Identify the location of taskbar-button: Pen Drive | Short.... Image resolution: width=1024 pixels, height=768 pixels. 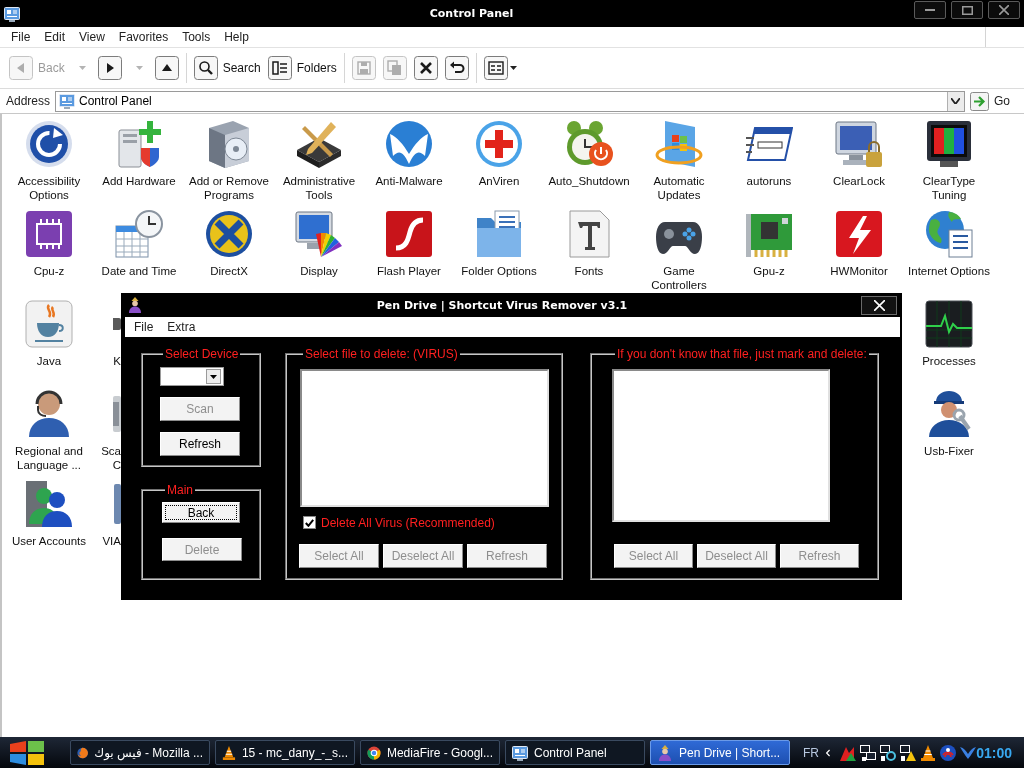
(720, 752).